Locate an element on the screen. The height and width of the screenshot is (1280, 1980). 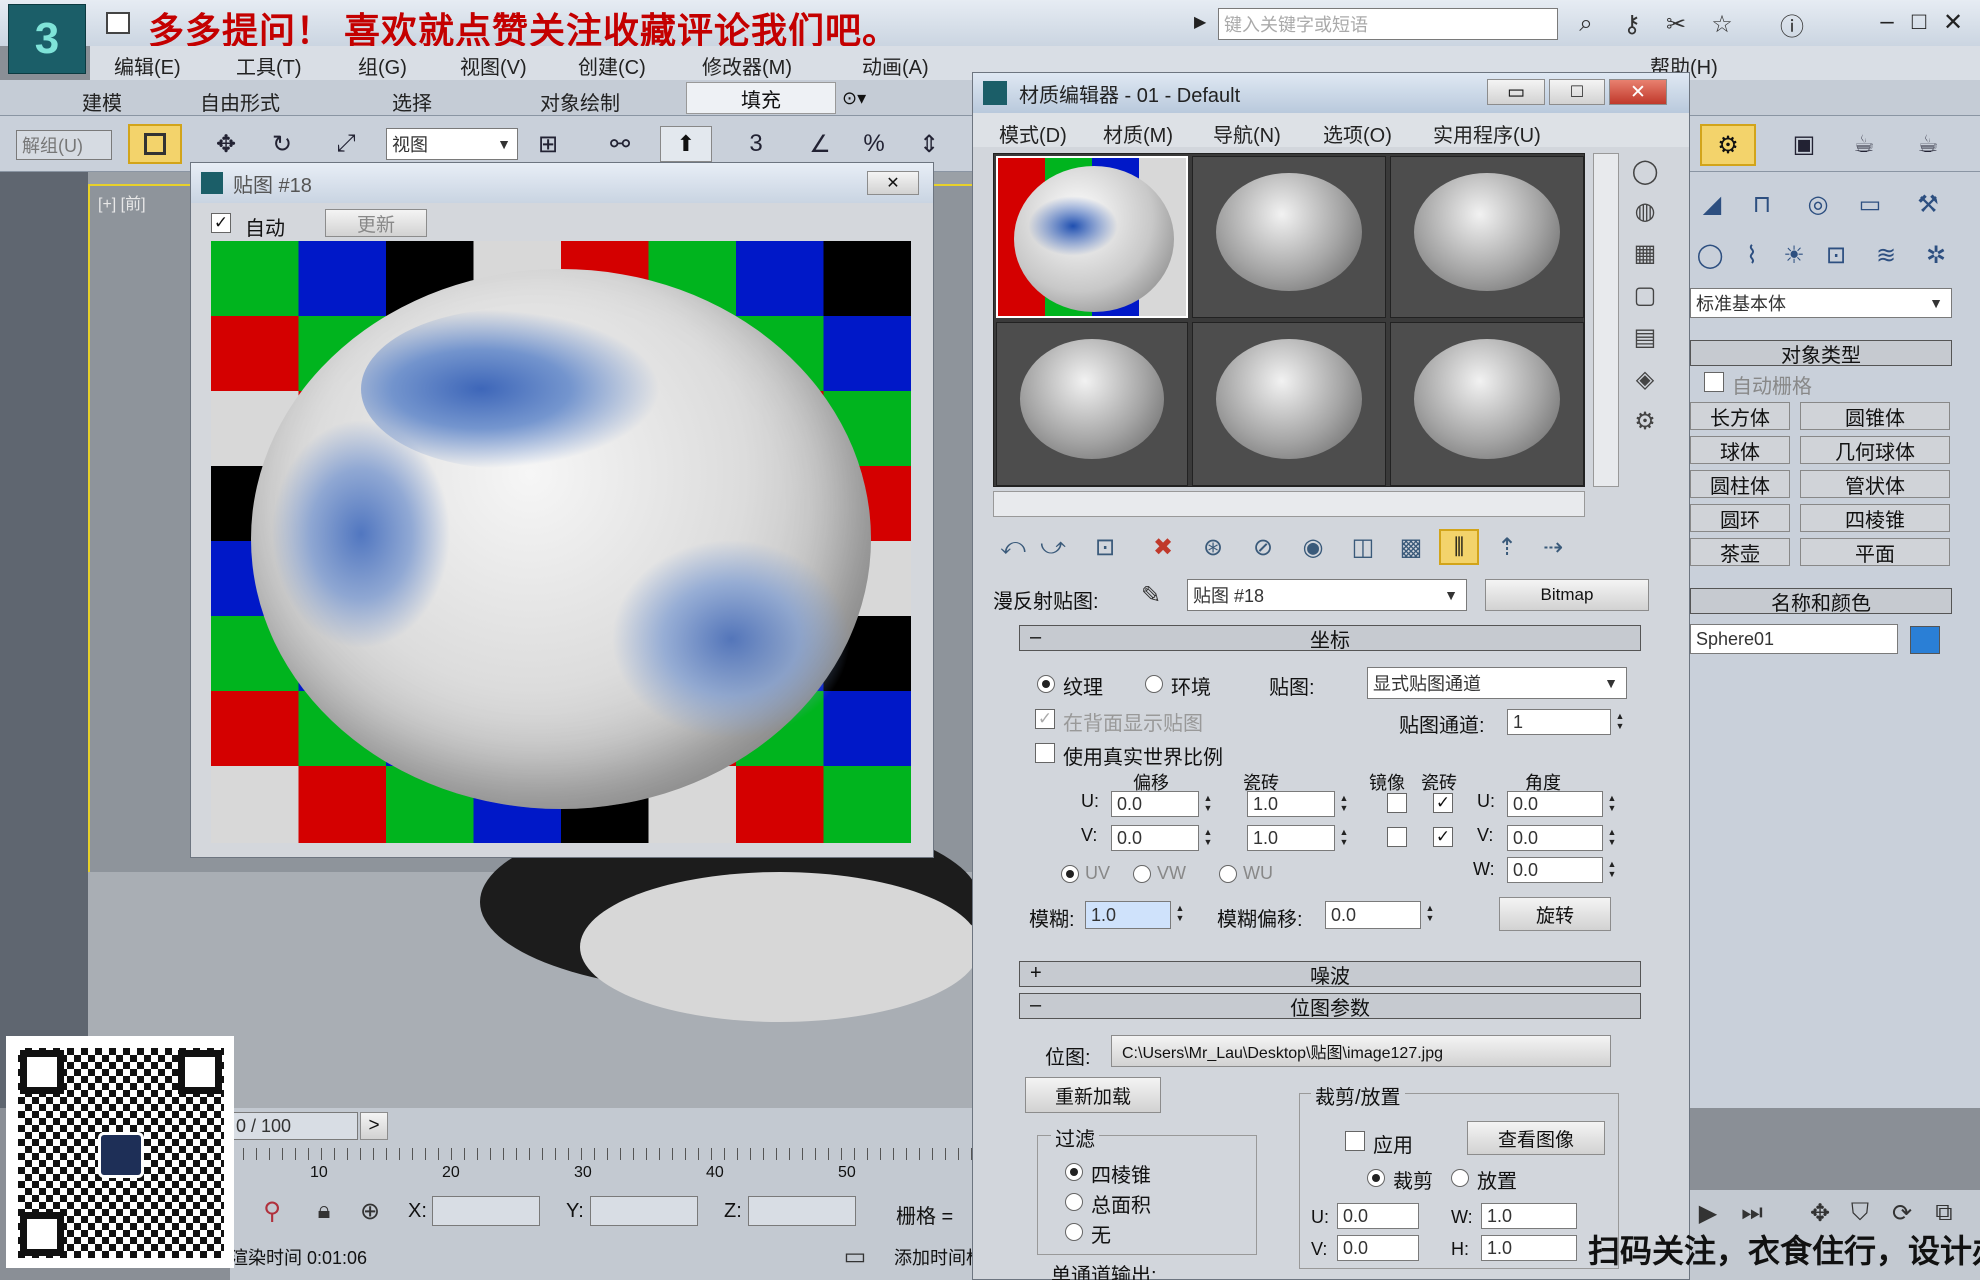
sphere-button: 球体 is located at coordinates (1740, 450).